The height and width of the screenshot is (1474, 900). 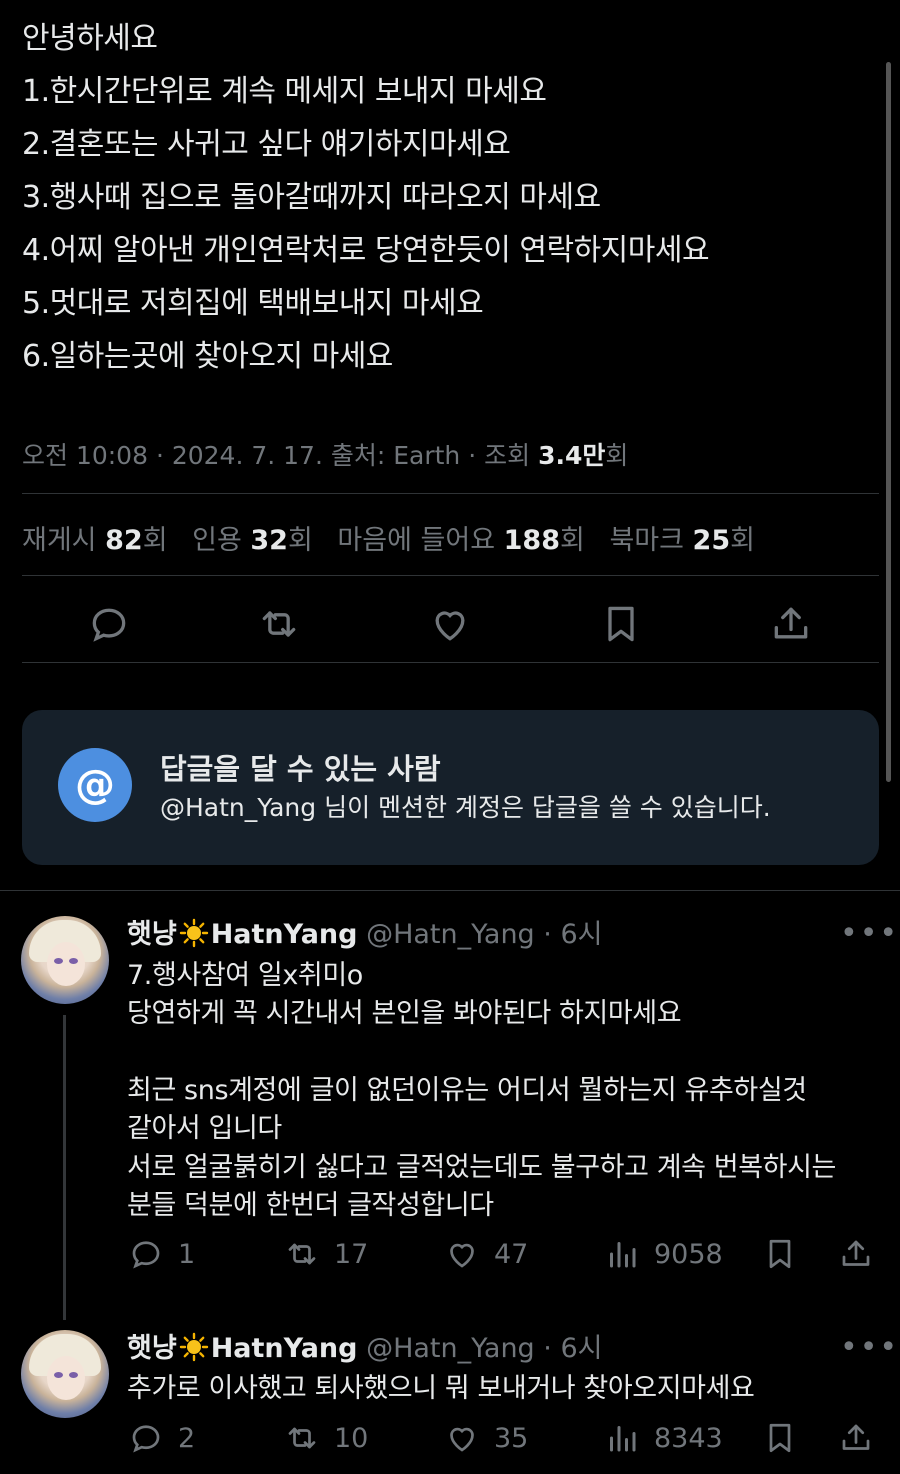 What do you see at coordinates (420, 540) in the screenshot?
I see `like-stat-label: 마음에 들어요` at bounding box center [420, 540].